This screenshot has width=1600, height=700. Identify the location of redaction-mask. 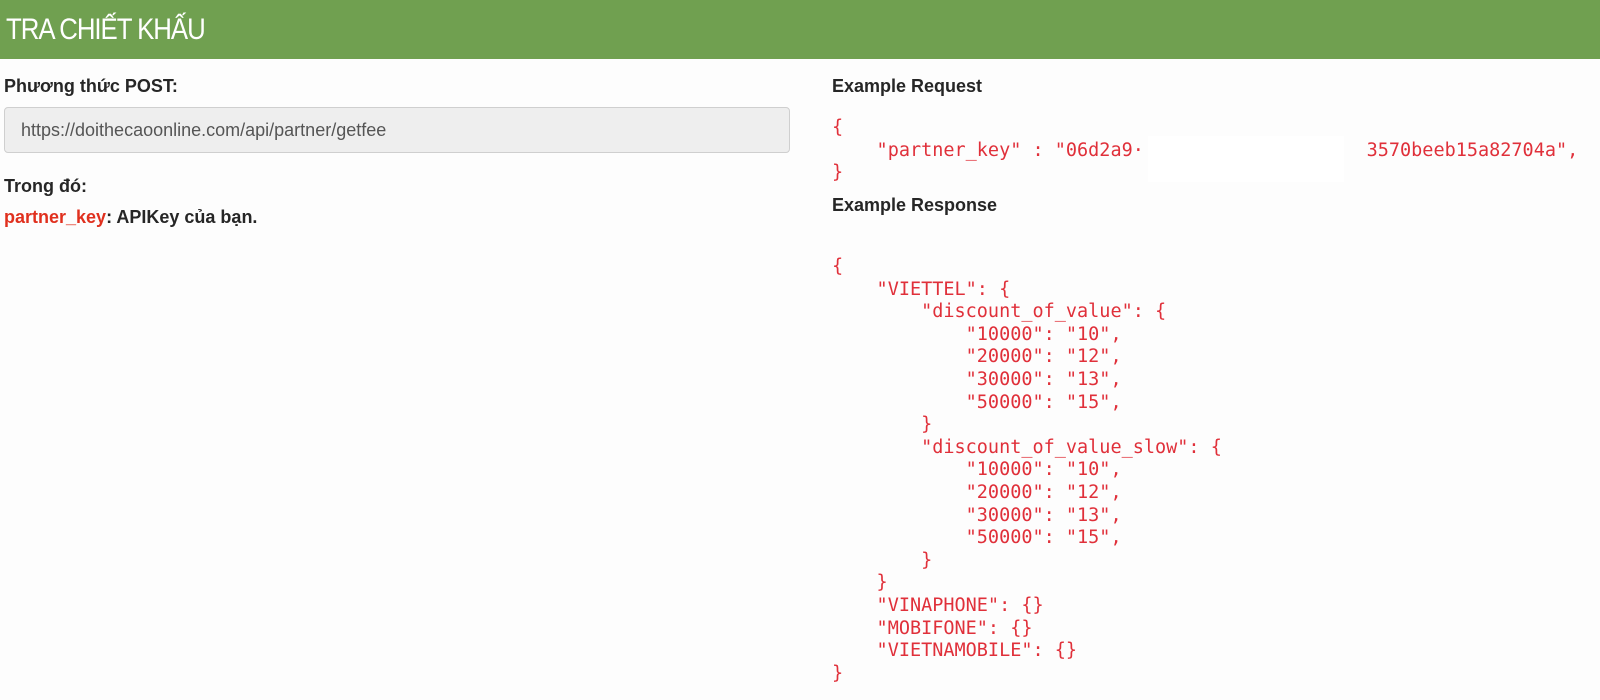
(1246, 159).